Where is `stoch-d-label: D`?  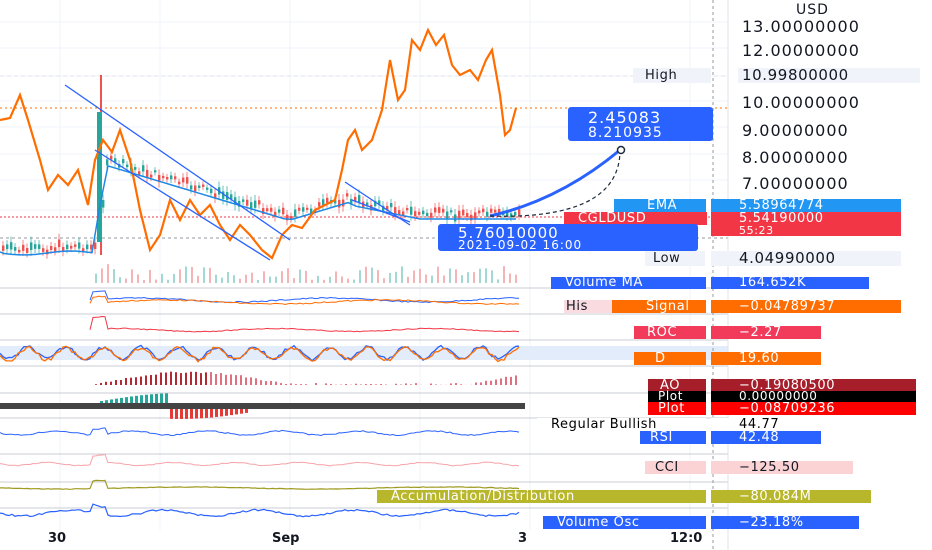 stoch-d-label: D is located at coordinates (670, 358).